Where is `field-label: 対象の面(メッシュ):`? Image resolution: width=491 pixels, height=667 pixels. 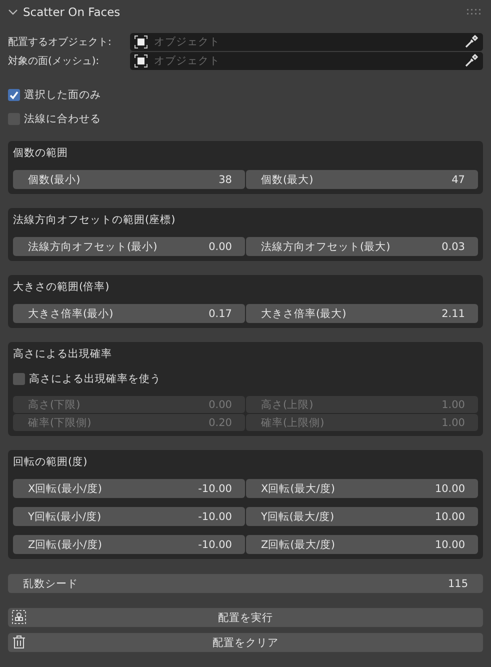
field-label: 対象の面(メッシュ): is located at coordinates (54, 61).